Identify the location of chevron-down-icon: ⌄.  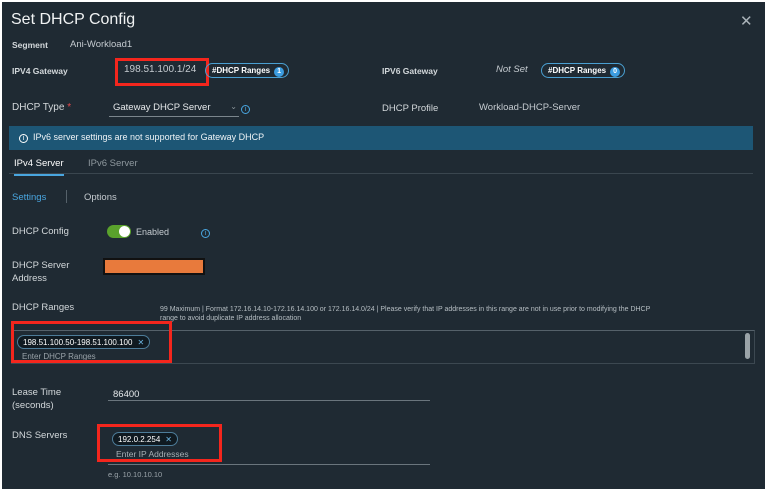
(233, 106).